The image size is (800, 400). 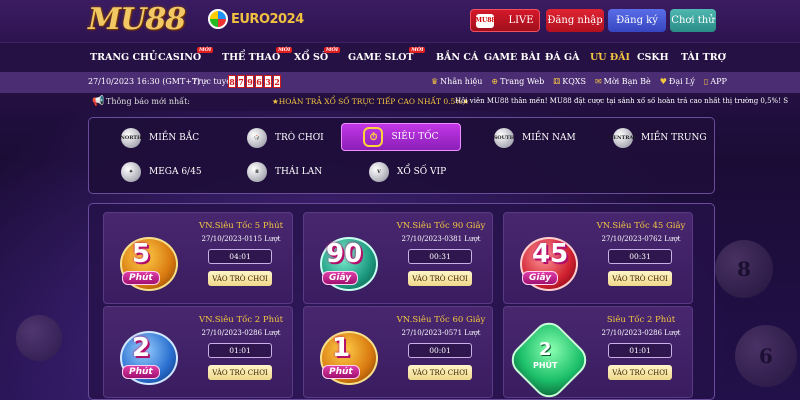 I want to click on game-title: VN.Siêu Tốc 60 Giây, so click(x=441, y=320).